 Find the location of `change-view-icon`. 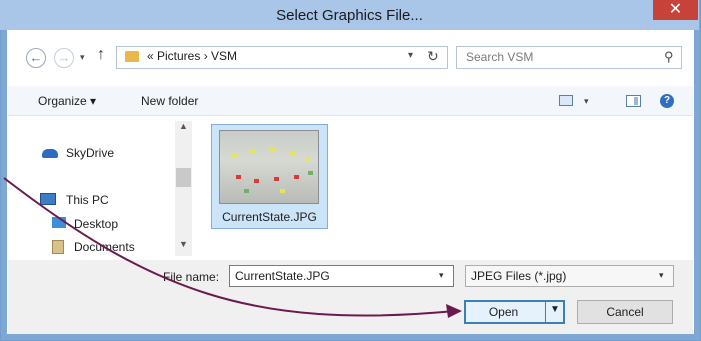

change-view-icon is located at coordinates (566, 100).